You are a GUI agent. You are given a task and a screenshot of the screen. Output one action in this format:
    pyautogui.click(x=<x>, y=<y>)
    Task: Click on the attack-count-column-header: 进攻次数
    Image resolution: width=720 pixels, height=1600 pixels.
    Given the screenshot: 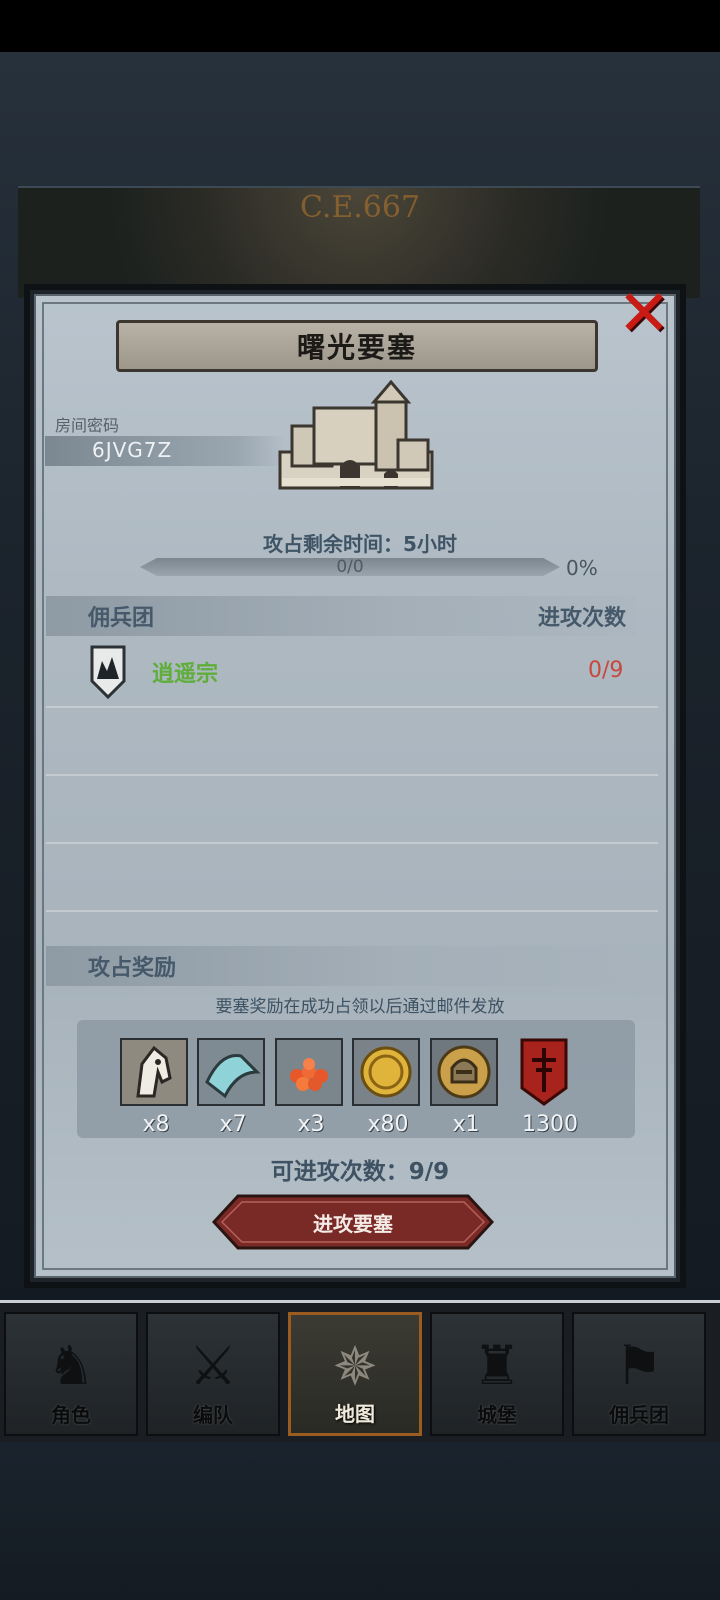 What is the action you would take?
    pyautogui.click(x=582, y=618)
    